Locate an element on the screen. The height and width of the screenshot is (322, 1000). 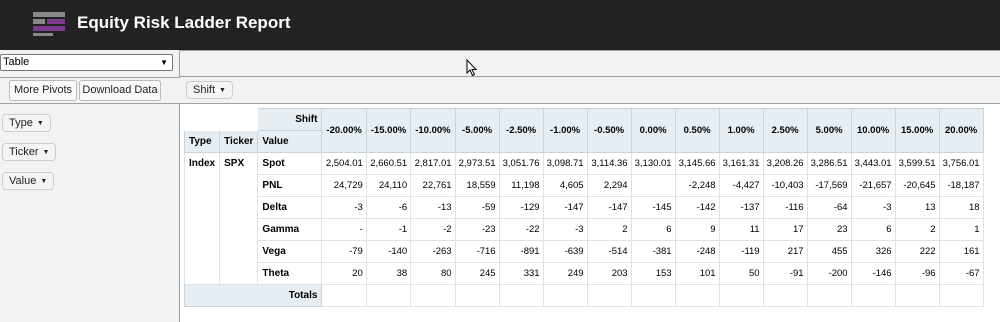
renderer-select: Table ▼ is located at coordinates (86, 62).